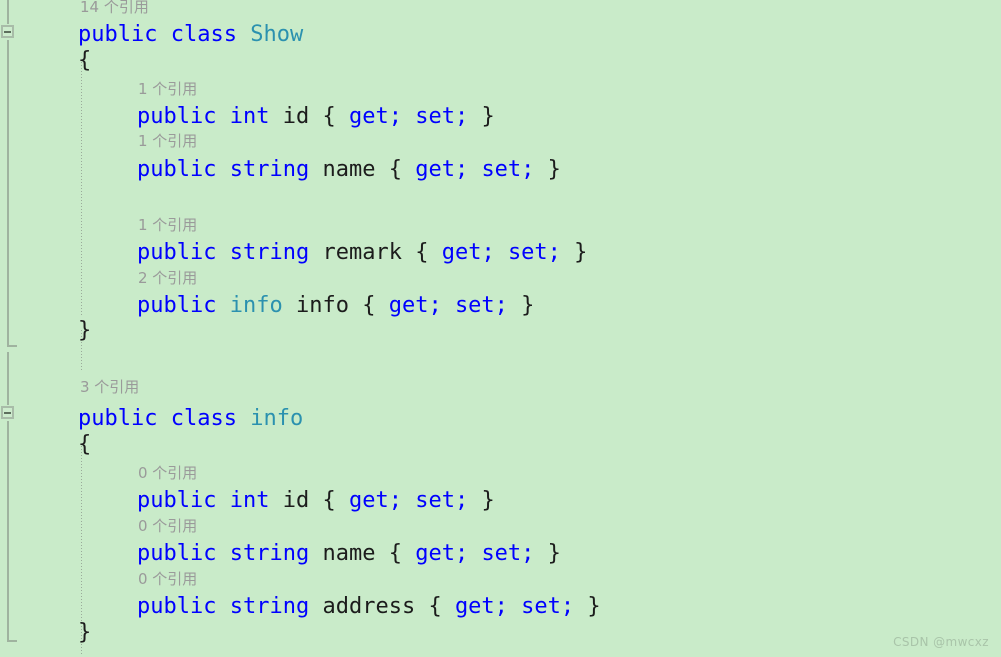  I want to click on codelens-info-name: 0 个引用, so click(167, 526).